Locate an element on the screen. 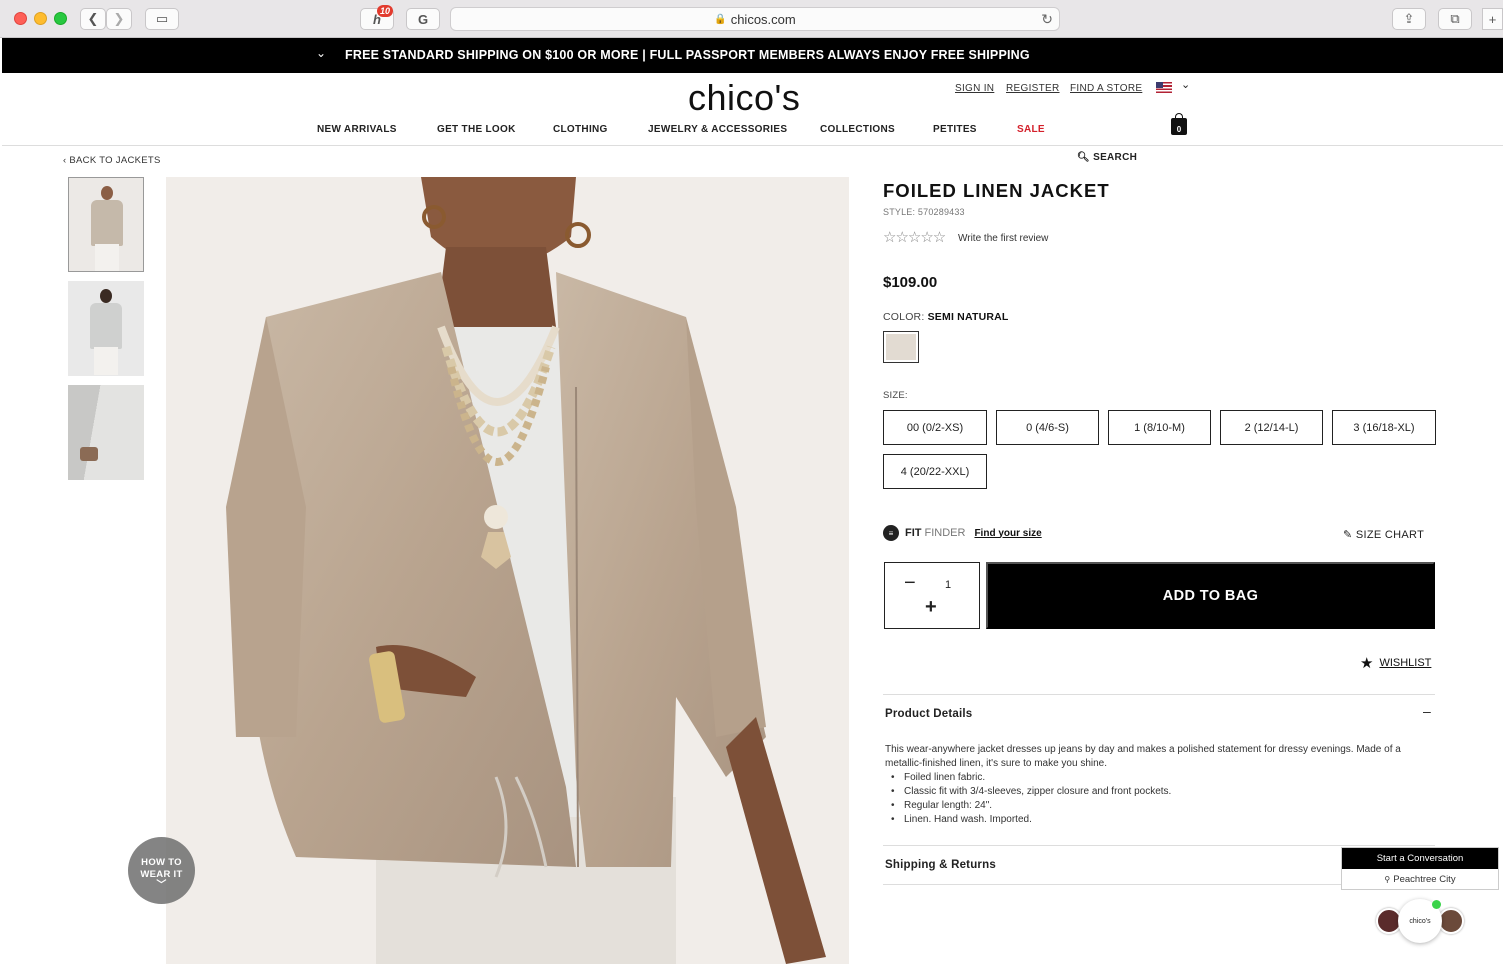 The width and height of the screenshot is (1503, 964). shopping-bag-icon: 0 is located at coordinates (1179, 124).